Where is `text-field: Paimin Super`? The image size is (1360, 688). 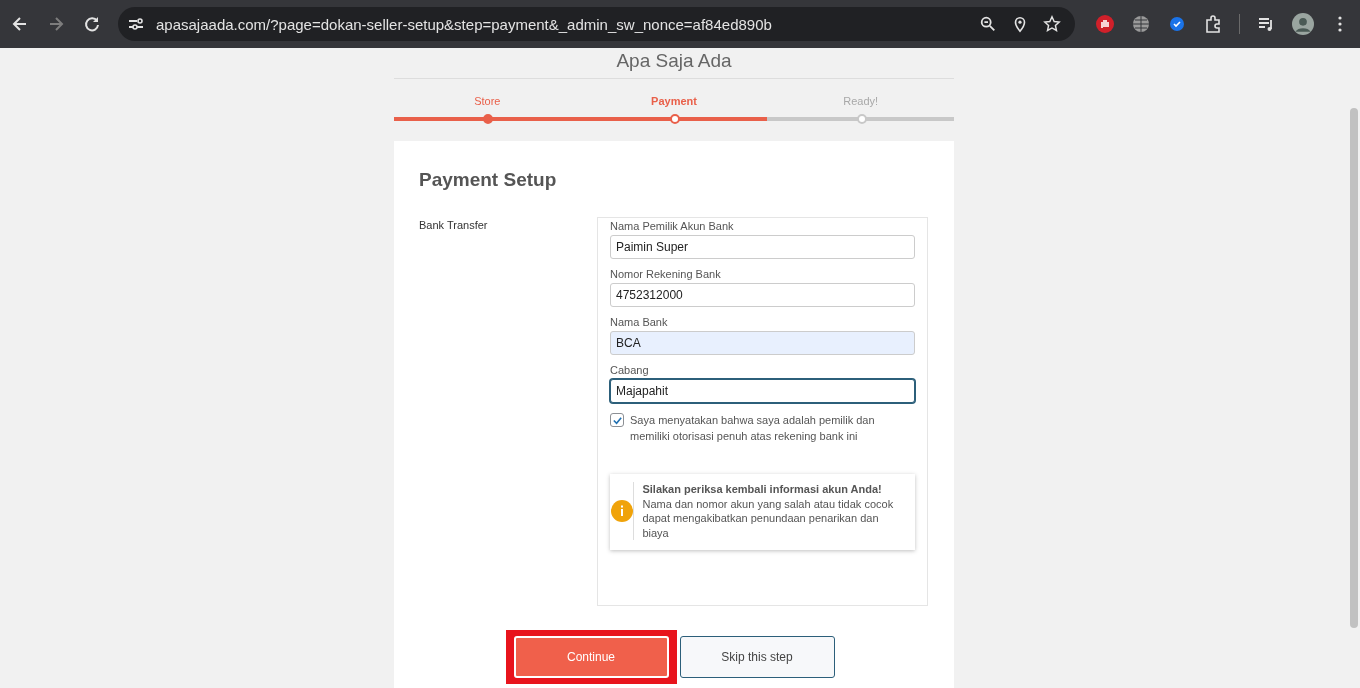 text-field: Paimin Super is located at coordinates (762, 247).